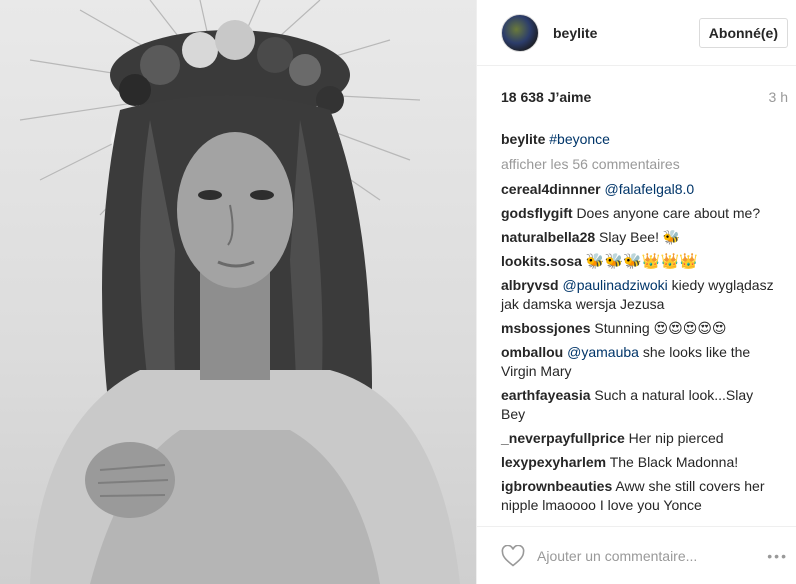 This screenshot has width=796, height=584. Describe the element at coordinates (743, 32) in the screenshot. I see `following-button: Abonné(e)` at that location.